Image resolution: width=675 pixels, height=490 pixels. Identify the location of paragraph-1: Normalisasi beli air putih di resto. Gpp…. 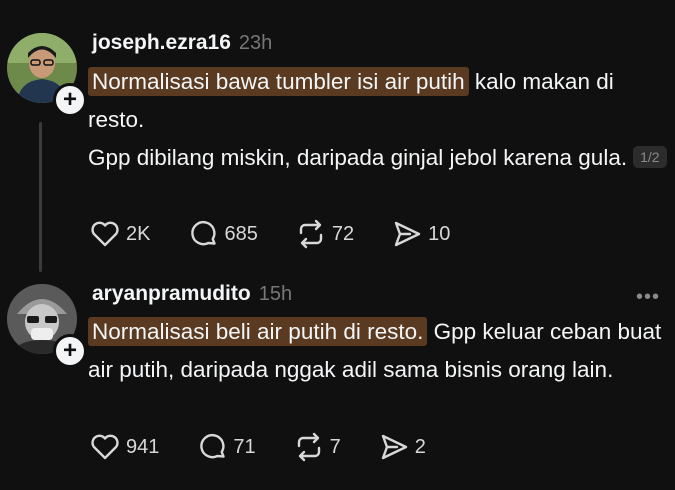
(378, 351).